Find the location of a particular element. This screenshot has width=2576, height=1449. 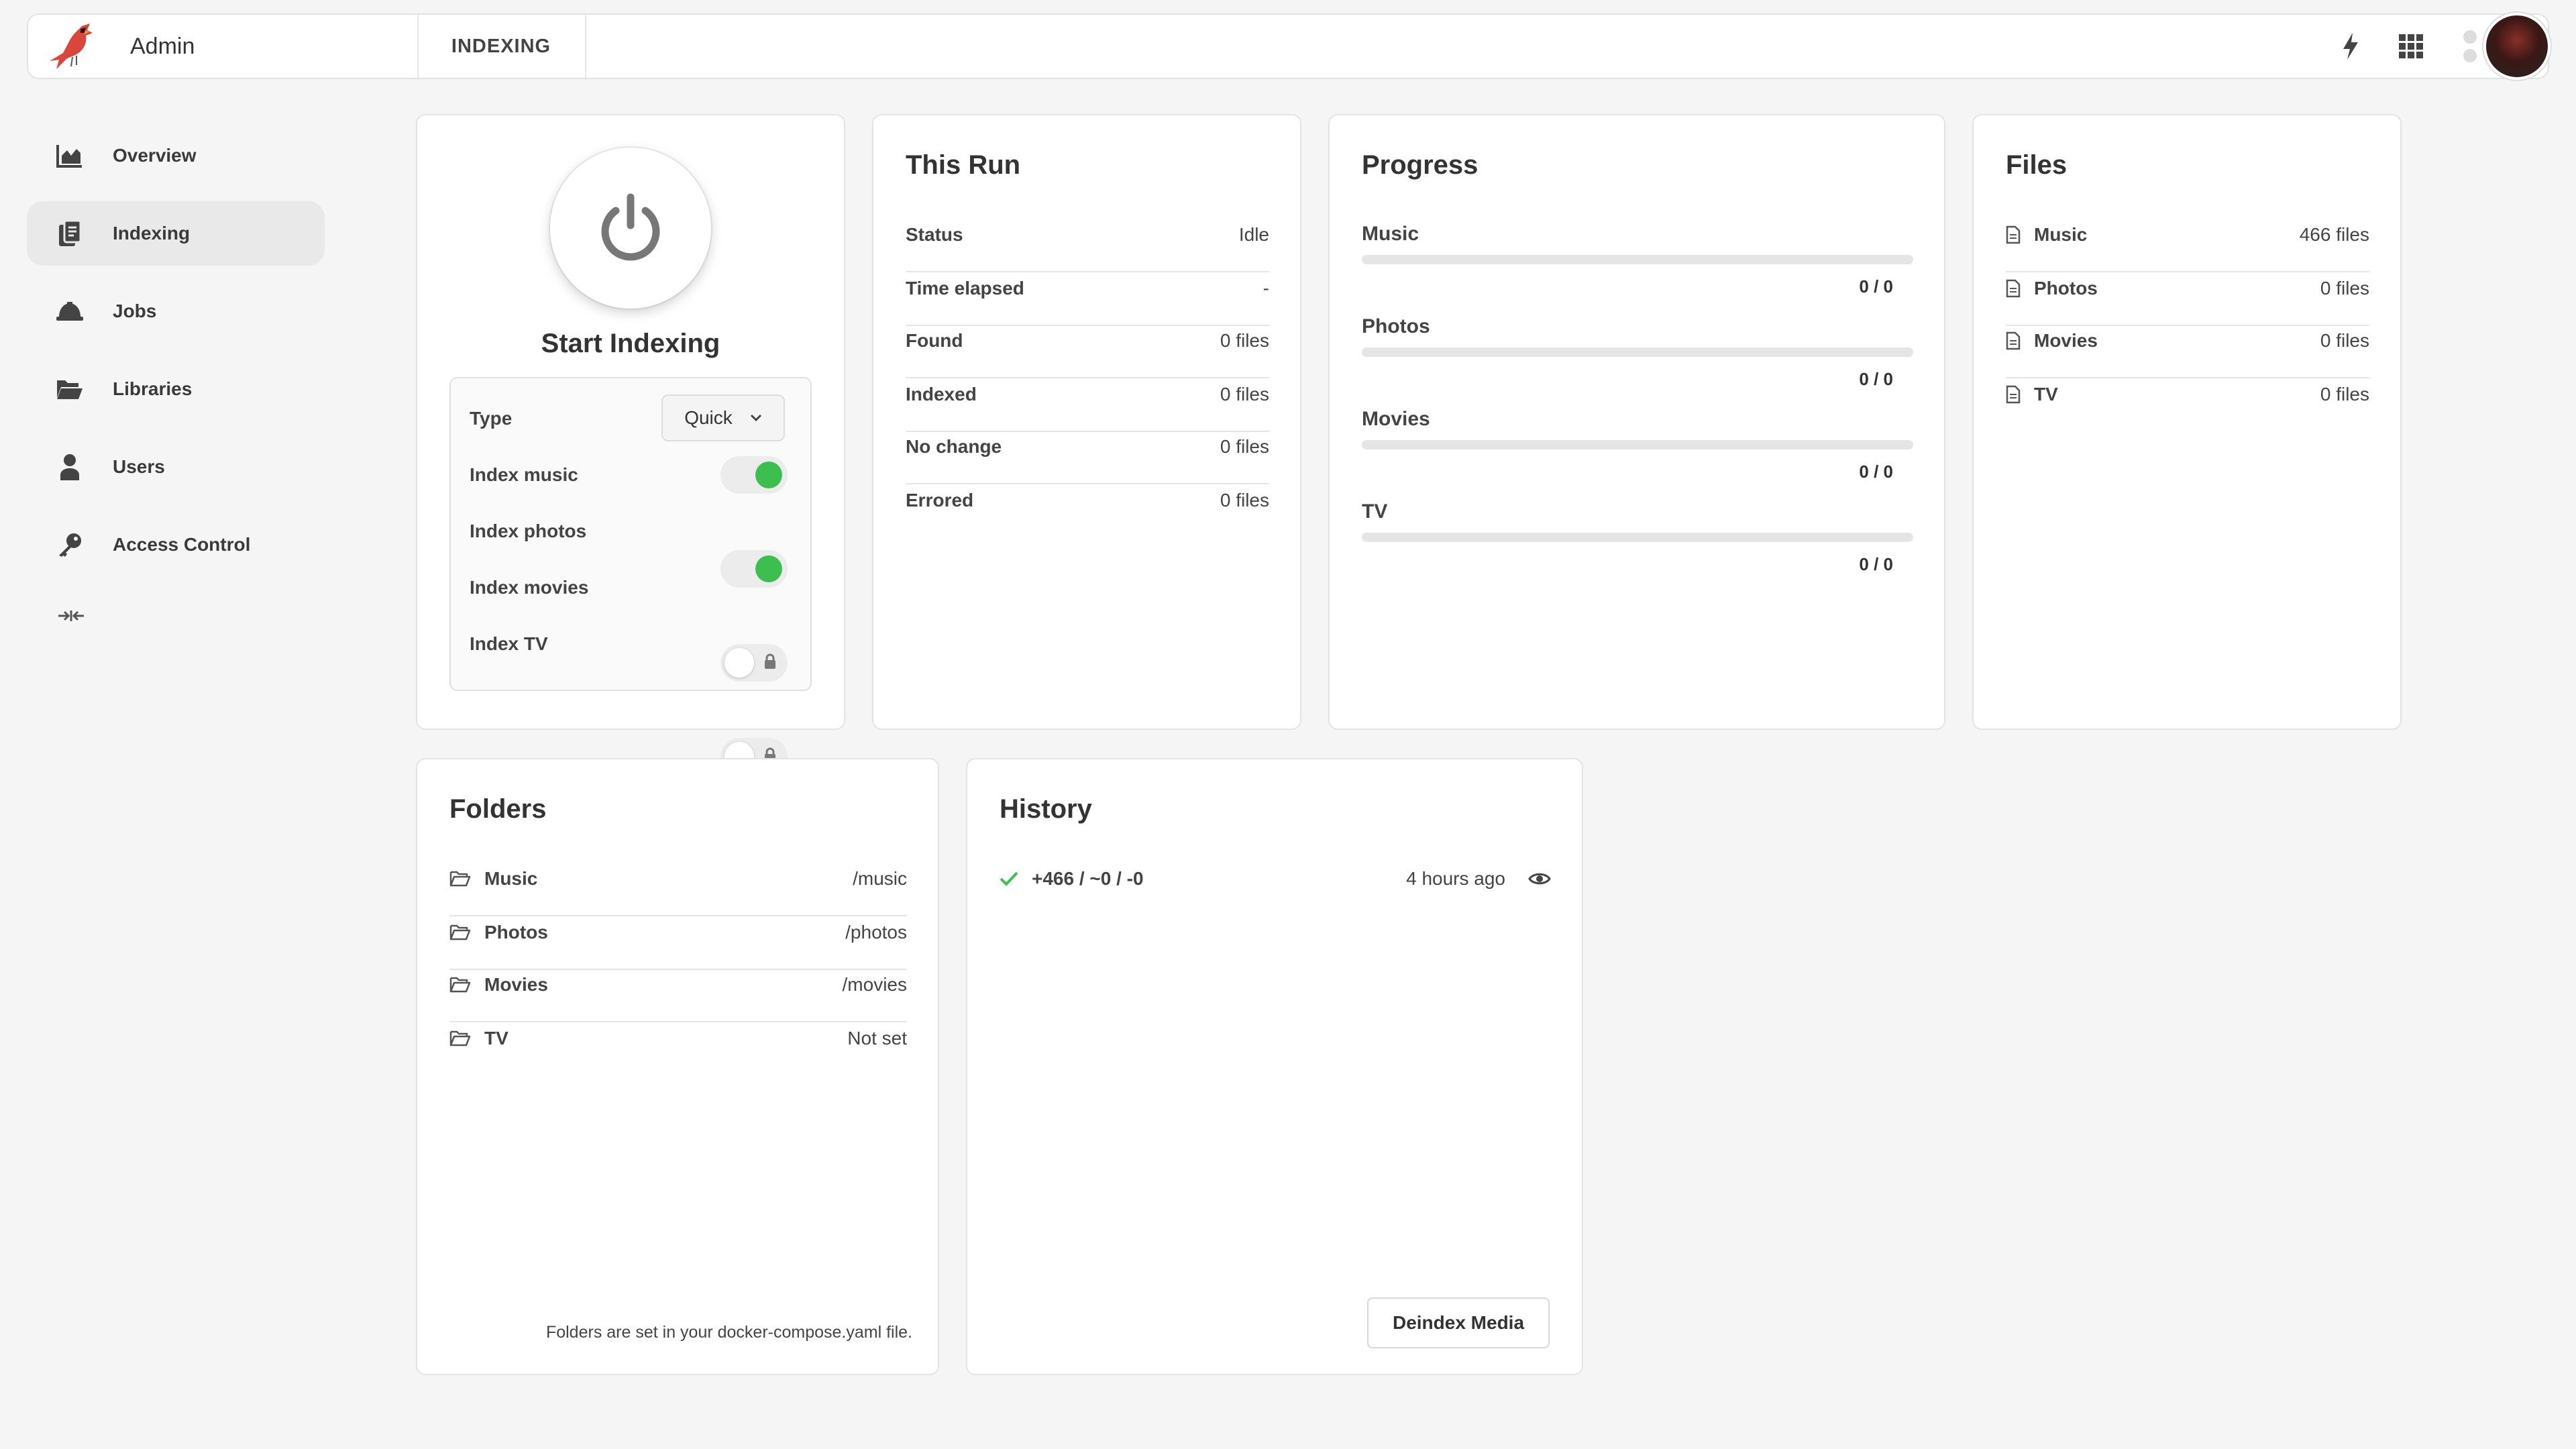

sidebar-item-label: Overview is located at coordinates (155, 155).